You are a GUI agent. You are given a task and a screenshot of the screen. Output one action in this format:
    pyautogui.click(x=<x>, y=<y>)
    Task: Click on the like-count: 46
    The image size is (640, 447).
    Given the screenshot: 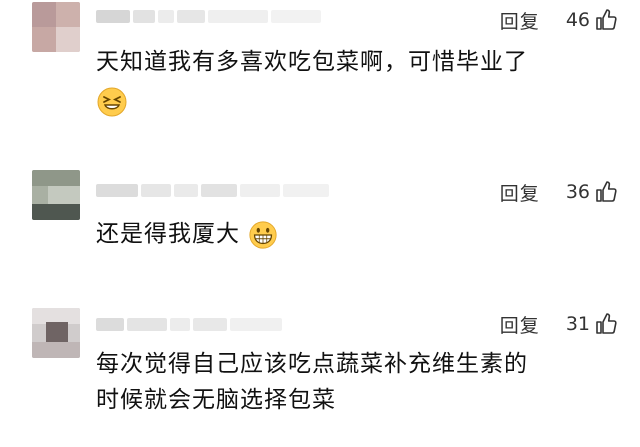 What is the action you would take?
    pyautogui.click(x=577, y=20)
    